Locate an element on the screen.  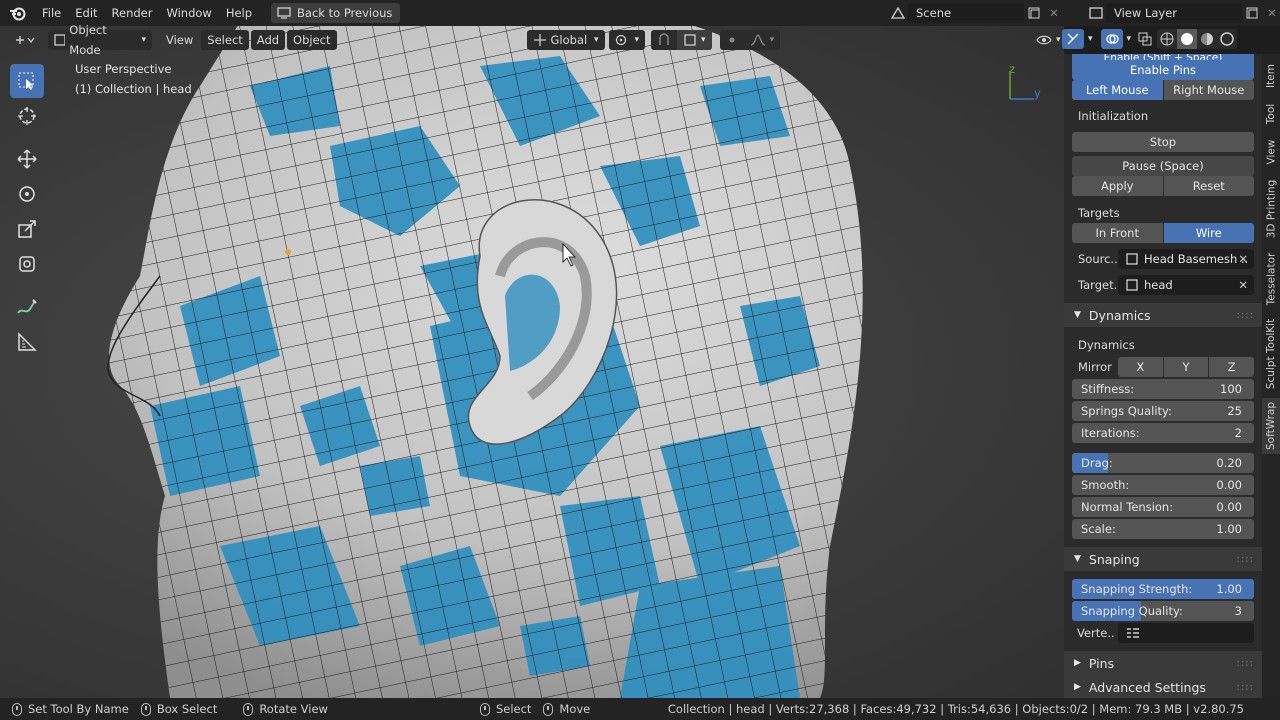
wire-button: Wire is located at coordinates (1208, 233).